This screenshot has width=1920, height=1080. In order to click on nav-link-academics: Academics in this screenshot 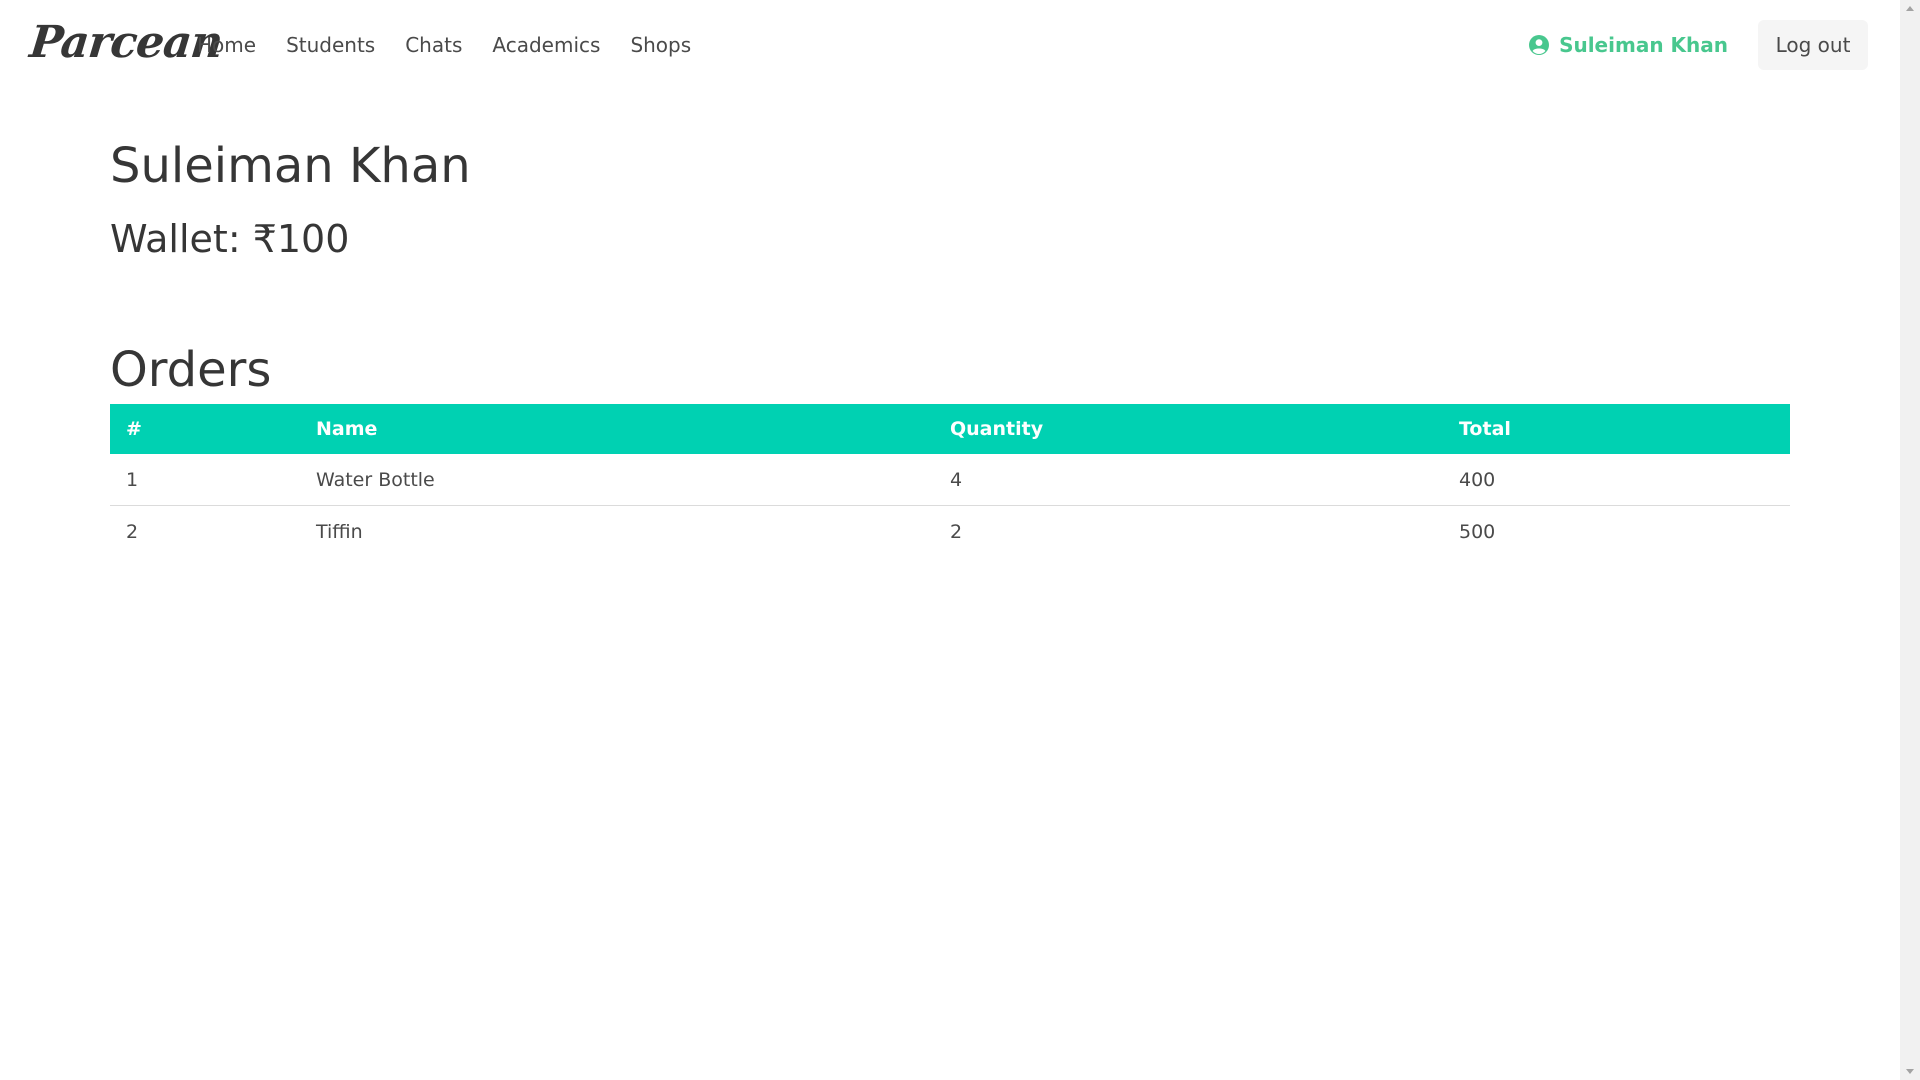, I will do `click(546, 45)`.